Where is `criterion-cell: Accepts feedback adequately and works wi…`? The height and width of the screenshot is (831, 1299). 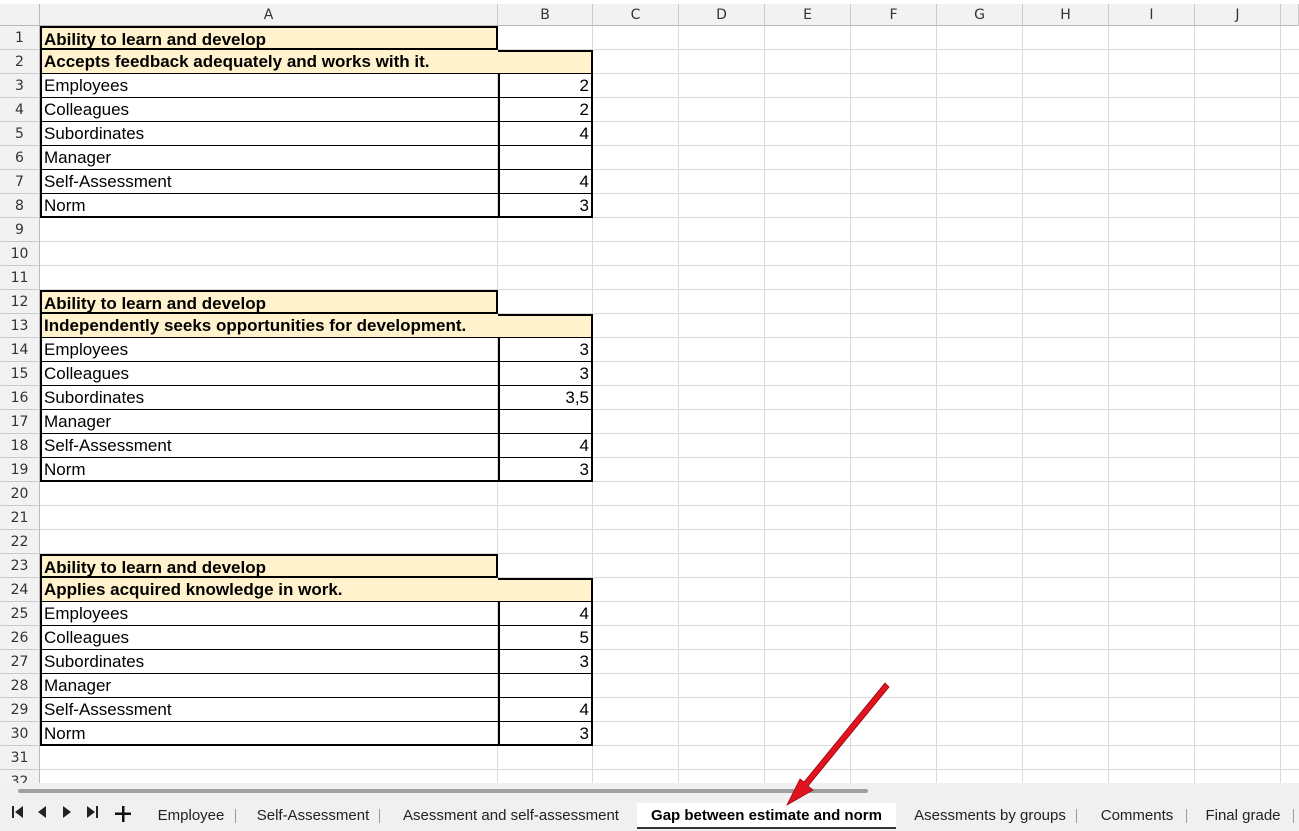
criterion-cell: Accepts feedback adequately and works wi… is located at coordinates (269, 62).